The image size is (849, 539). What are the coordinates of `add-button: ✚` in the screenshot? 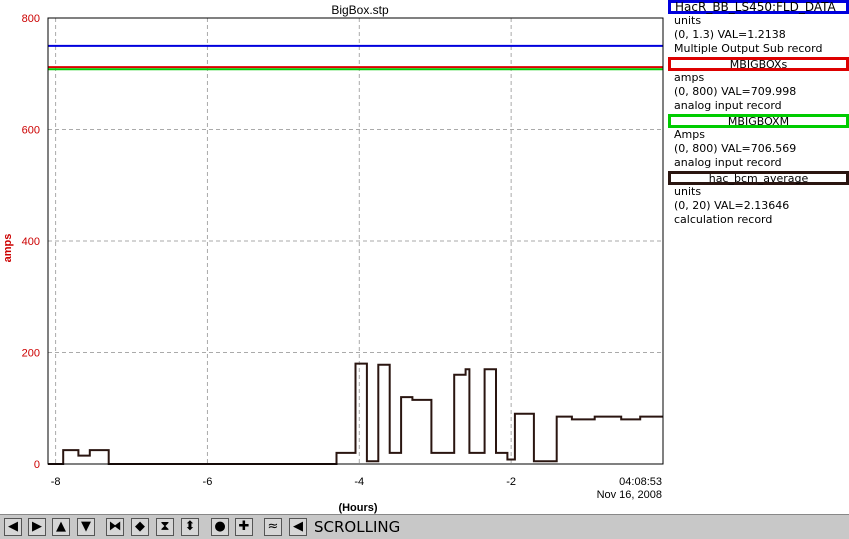 It's located at (244, 527).